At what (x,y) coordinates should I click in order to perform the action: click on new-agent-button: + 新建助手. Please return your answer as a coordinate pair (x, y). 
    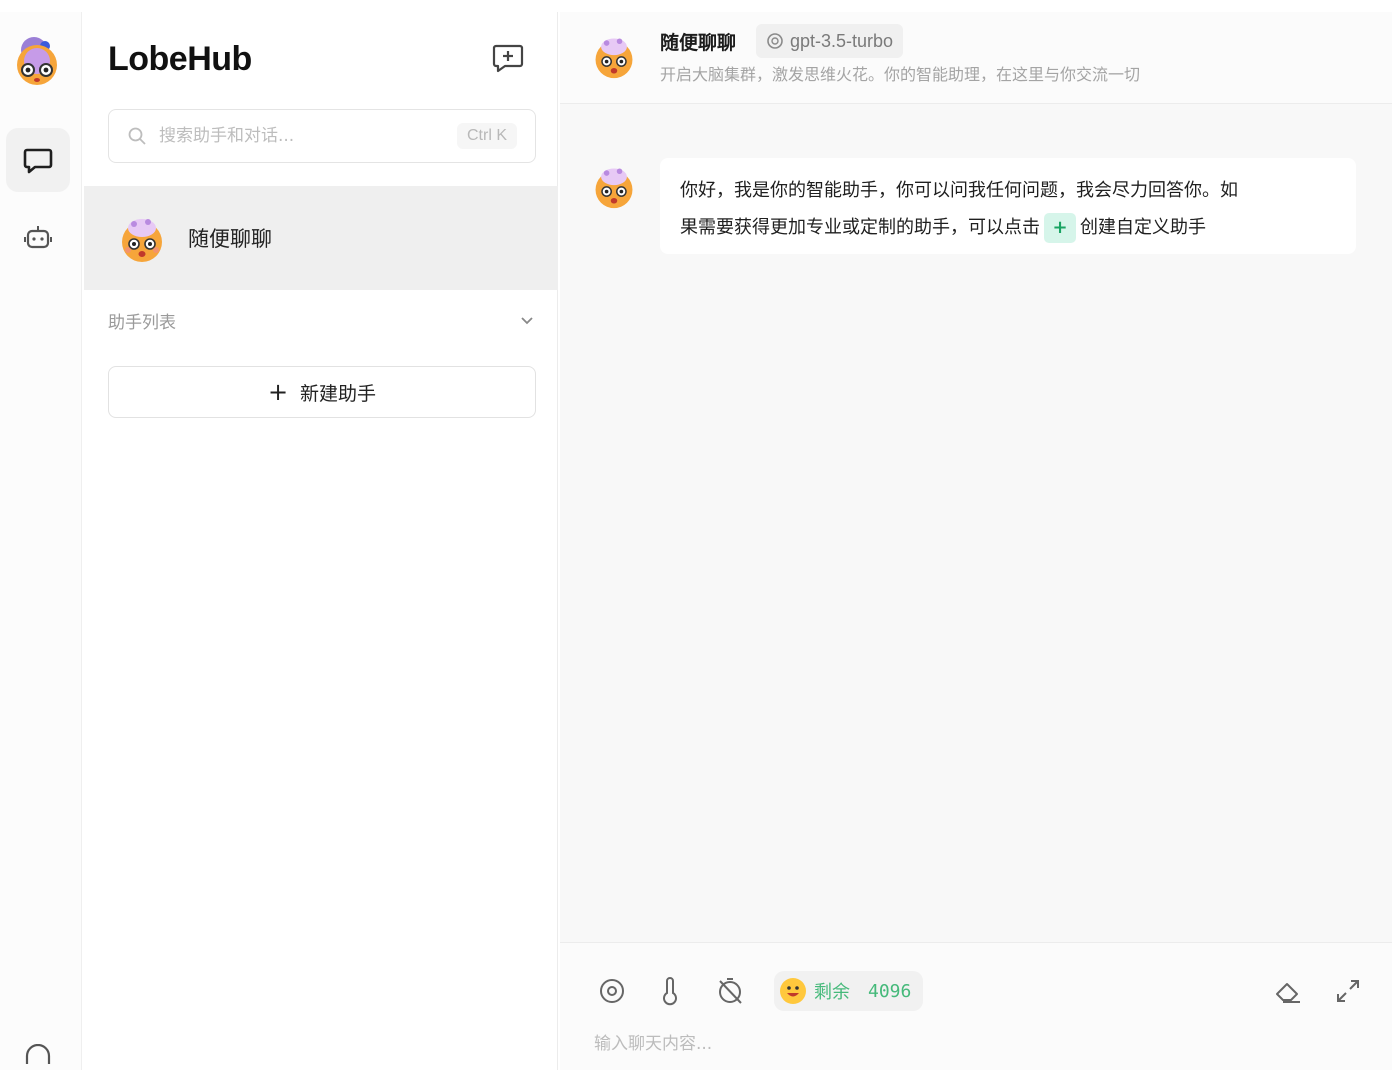
    Looking at the image, I should click on (322, 392).